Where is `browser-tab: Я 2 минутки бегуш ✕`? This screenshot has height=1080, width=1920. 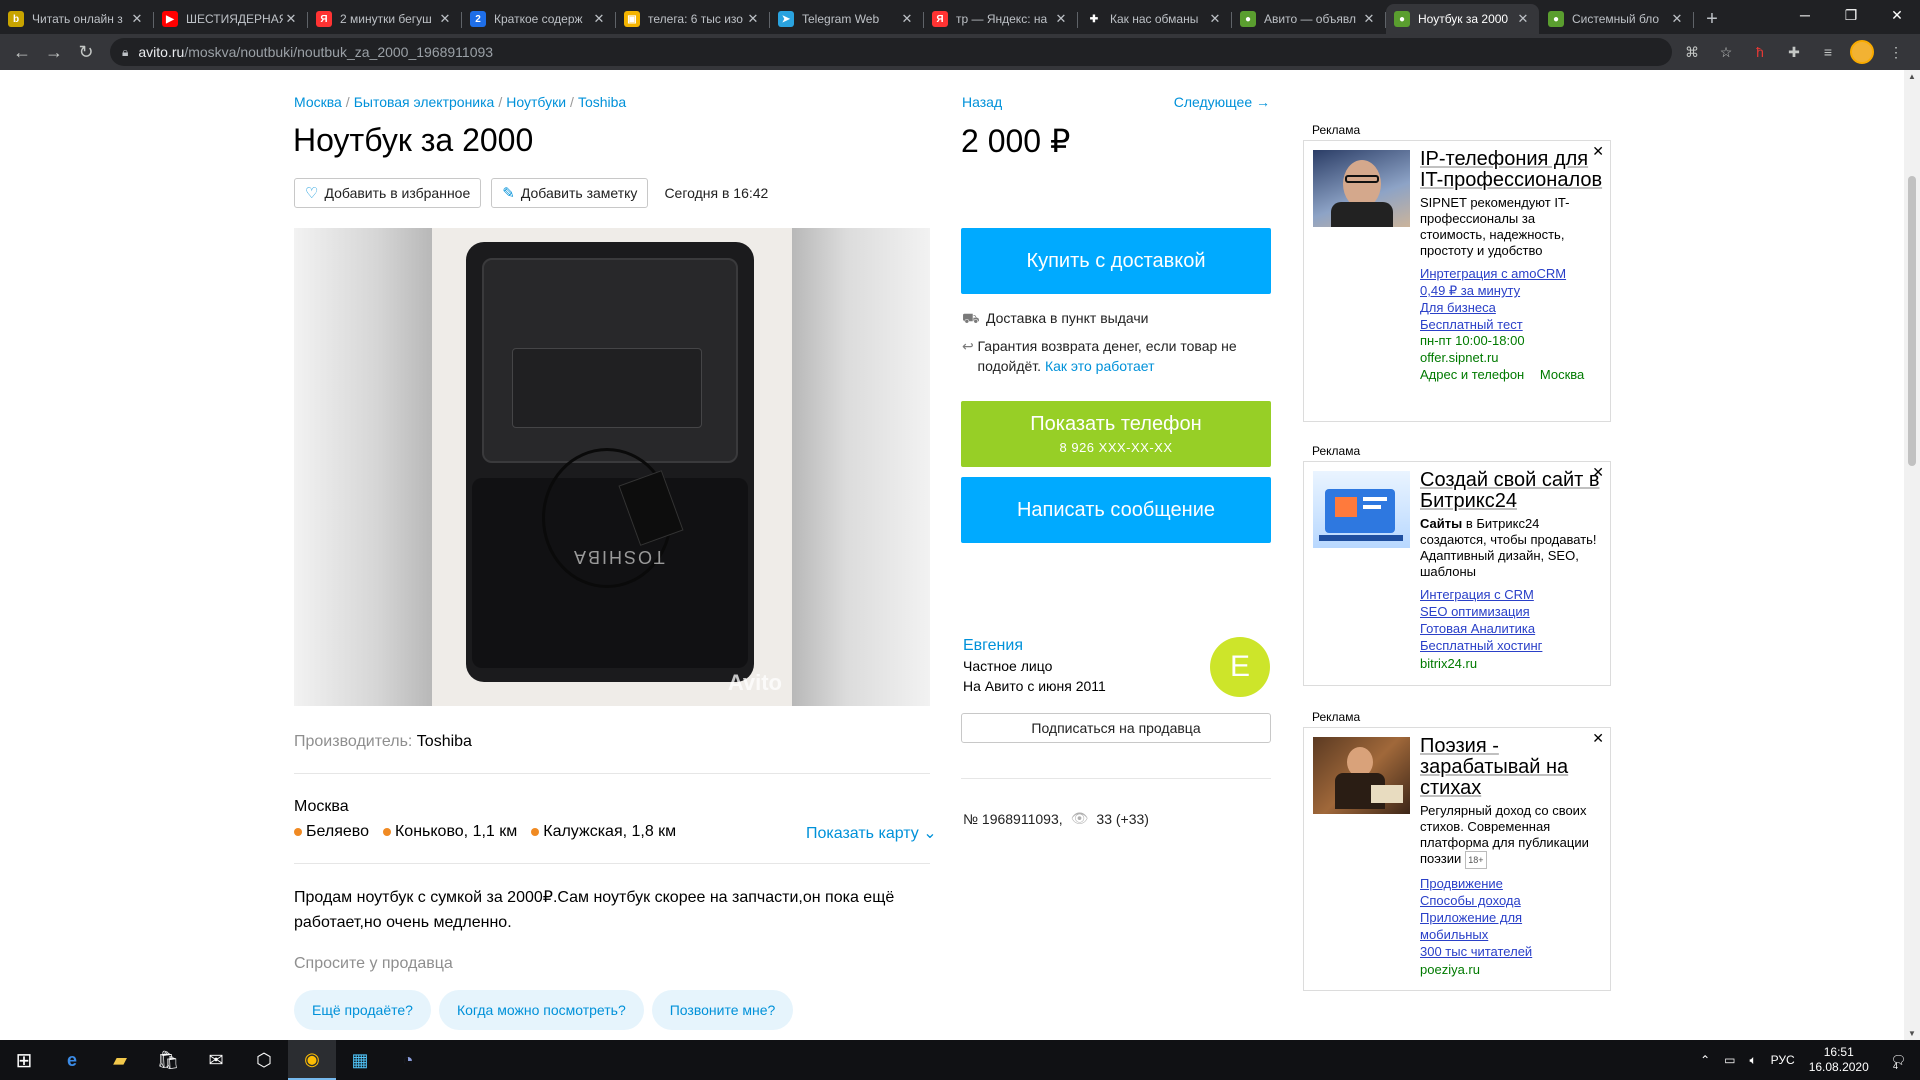
browser-tab: Я 2 минутки бегуш ✕ is located at coordinates (385, 19).